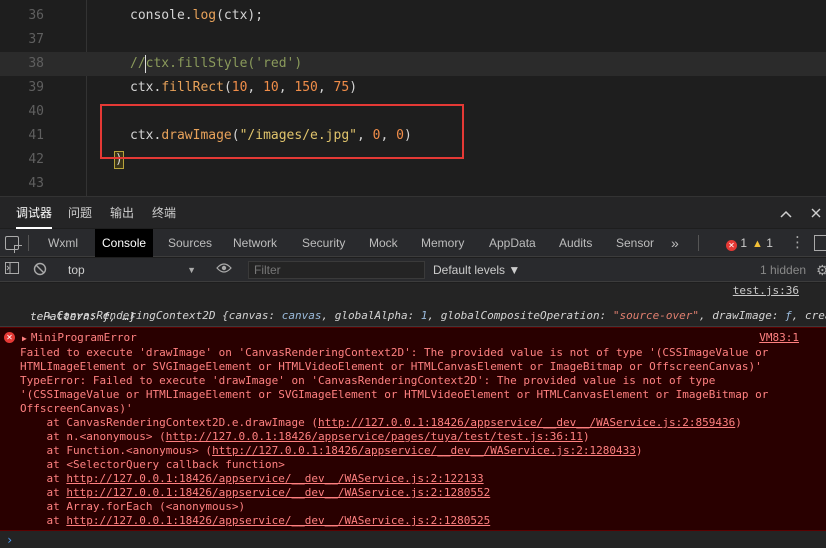  What do you see at coordinates (635, 243) in the screenshot?
I see `tab-sensor: Sensor` at bounding box center [635, 243].